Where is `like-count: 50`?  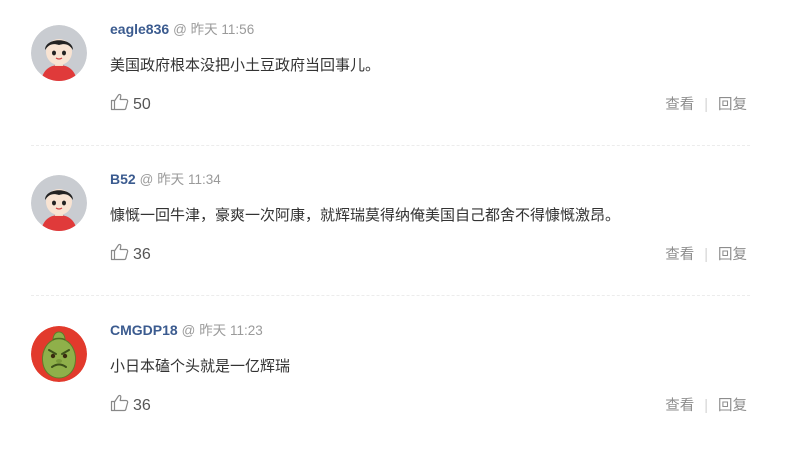
like-count: 50 is located at coordinates (142, 104).